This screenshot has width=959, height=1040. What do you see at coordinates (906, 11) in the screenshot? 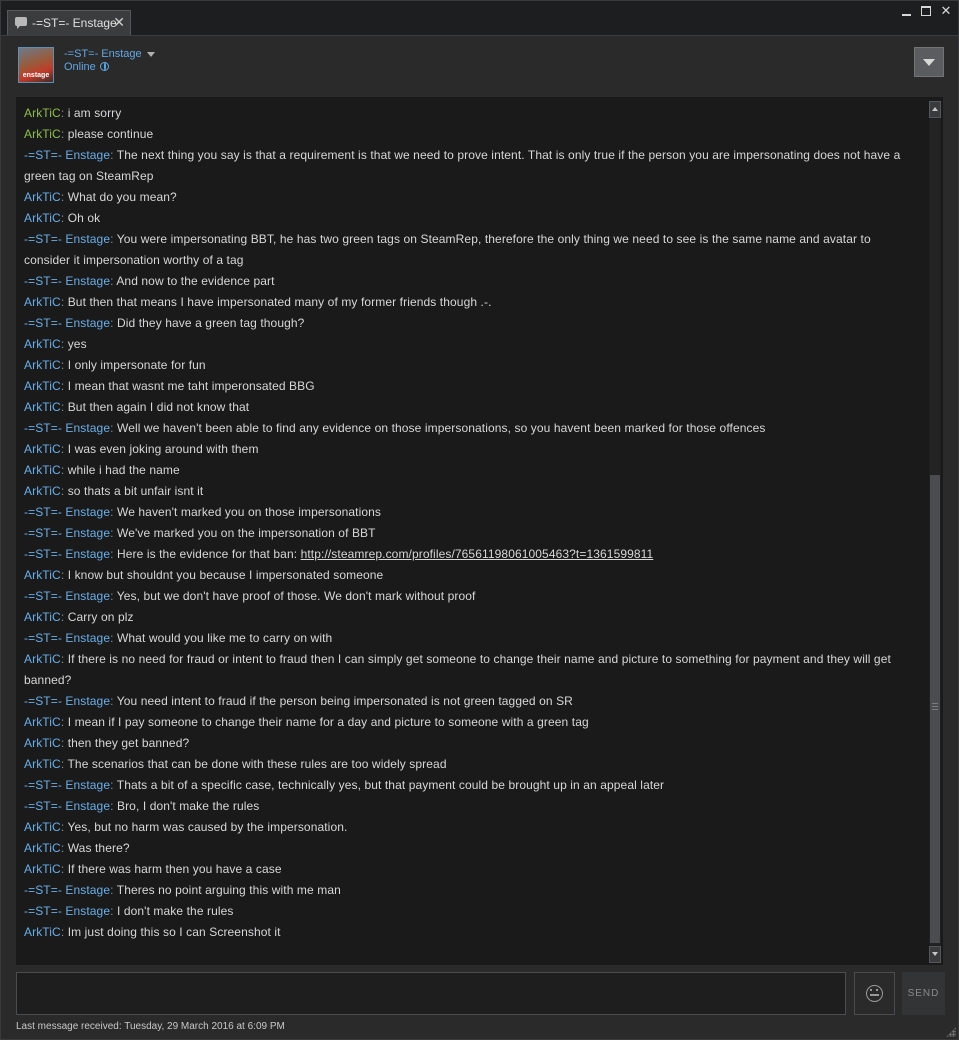
I see `minimize-icon` at bounding box center [906, 11].